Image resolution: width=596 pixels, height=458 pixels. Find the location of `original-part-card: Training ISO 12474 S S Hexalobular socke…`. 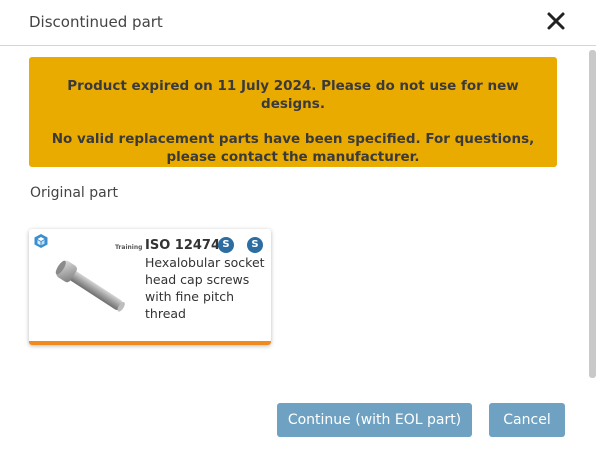

original-part-card: Training ISO 12474 S S Hexalobular socke… is located at coordinates (150, 287).